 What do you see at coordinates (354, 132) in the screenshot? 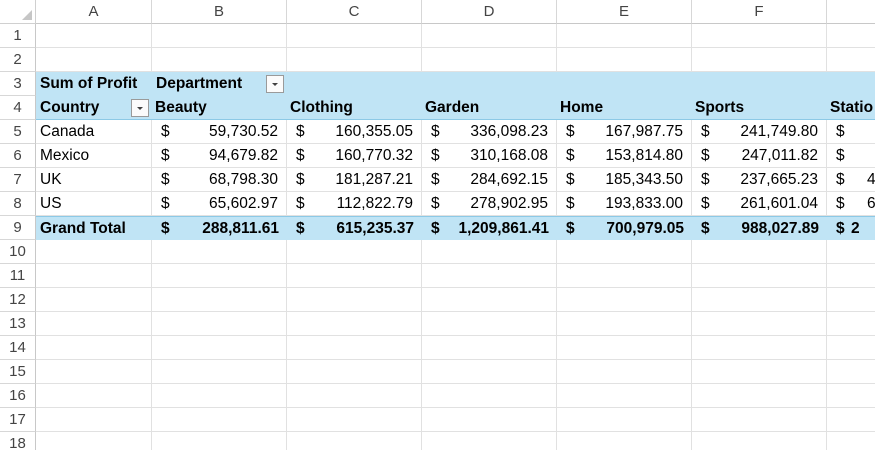
I see `pivot-value-cell: $160,355.05` at bounding box center [354, 132].